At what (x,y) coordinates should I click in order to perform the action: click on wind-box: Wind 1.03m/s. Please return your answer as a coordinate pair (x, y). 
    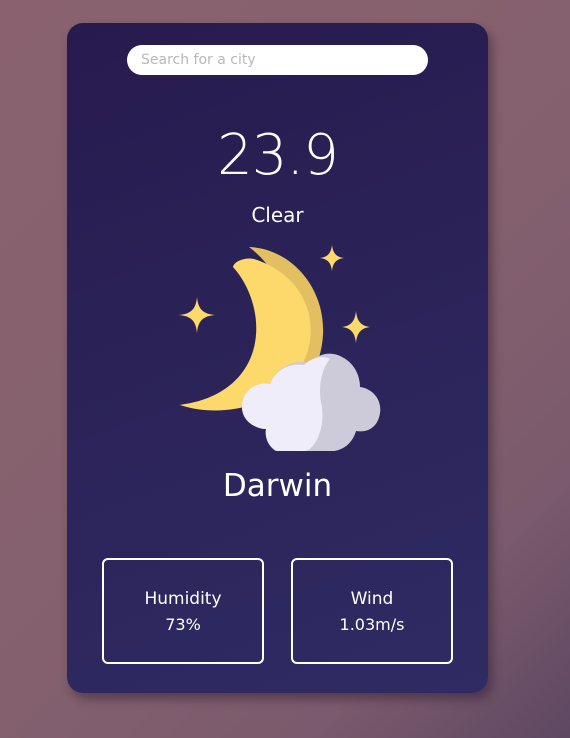
    Looking at the image, I should click on (372, 611).